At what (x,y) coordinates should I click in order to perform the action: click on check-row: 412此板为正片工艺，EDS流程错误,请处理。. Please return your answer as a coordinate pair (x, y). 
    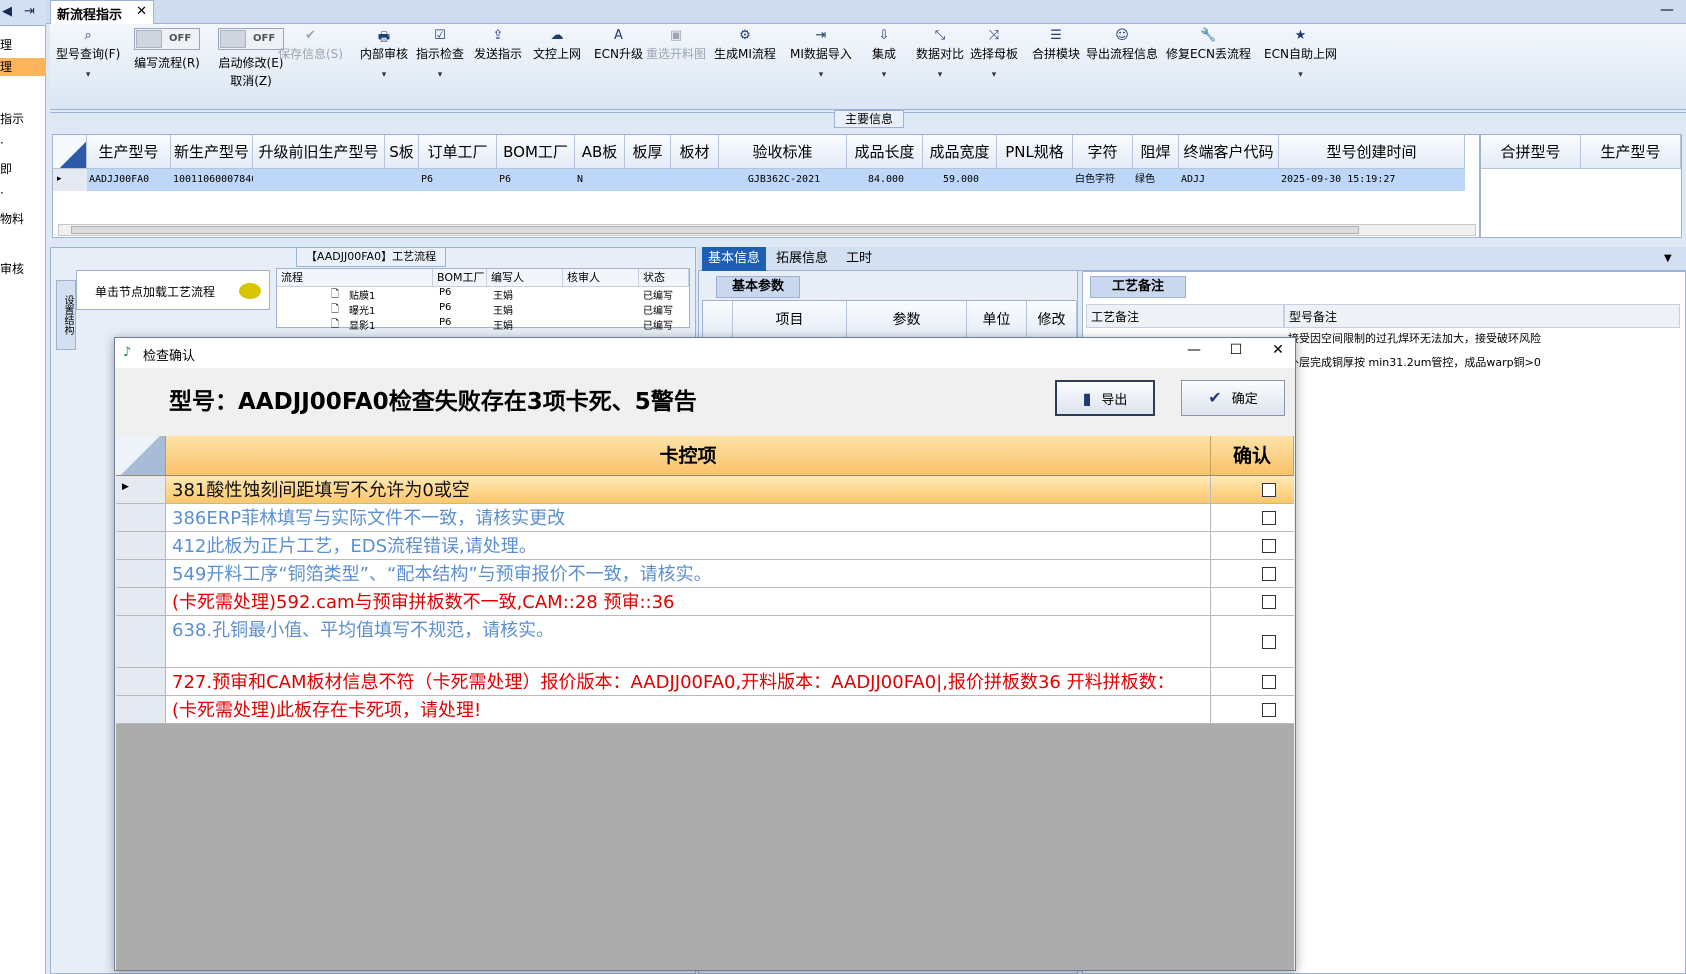
    Looking at the image, I should click on (705, 546).